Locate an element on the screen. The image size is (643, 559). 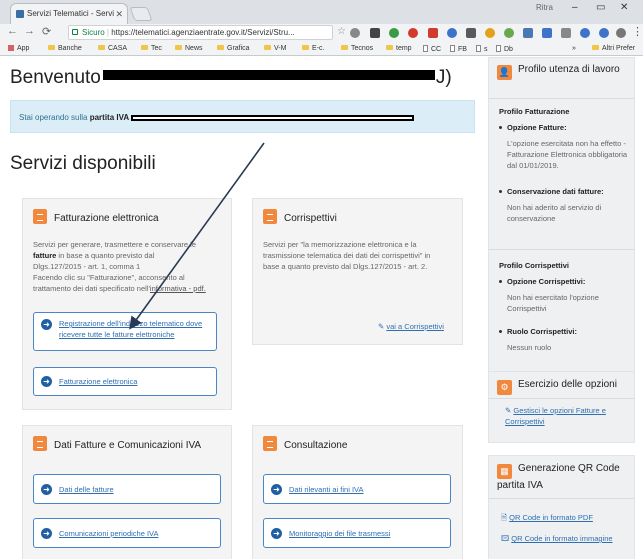
bookmark-folder: Grafica is located at coordinates (233, 48).